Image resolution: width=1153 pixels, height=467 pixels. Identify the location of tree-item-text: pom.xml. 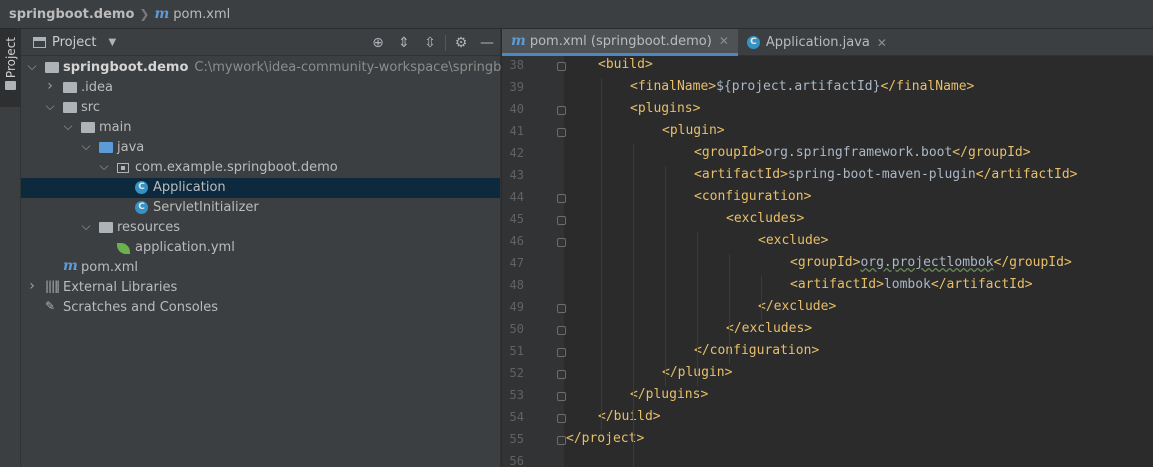
(109, 267).